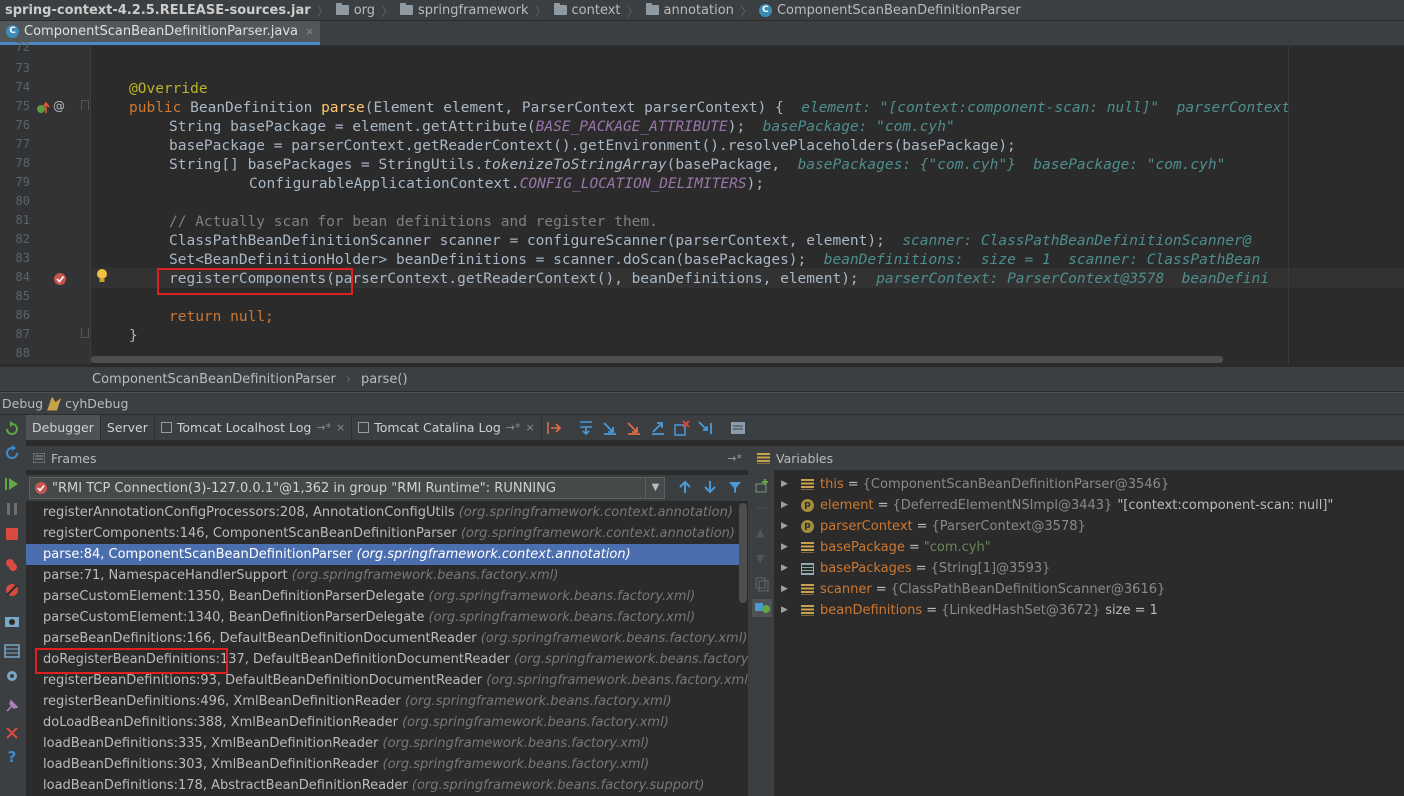 This screenshot has height=796, width=1404. Describe the element at coordinates (22, 47) in the screenshot. I see `line-number: 72` at that location.